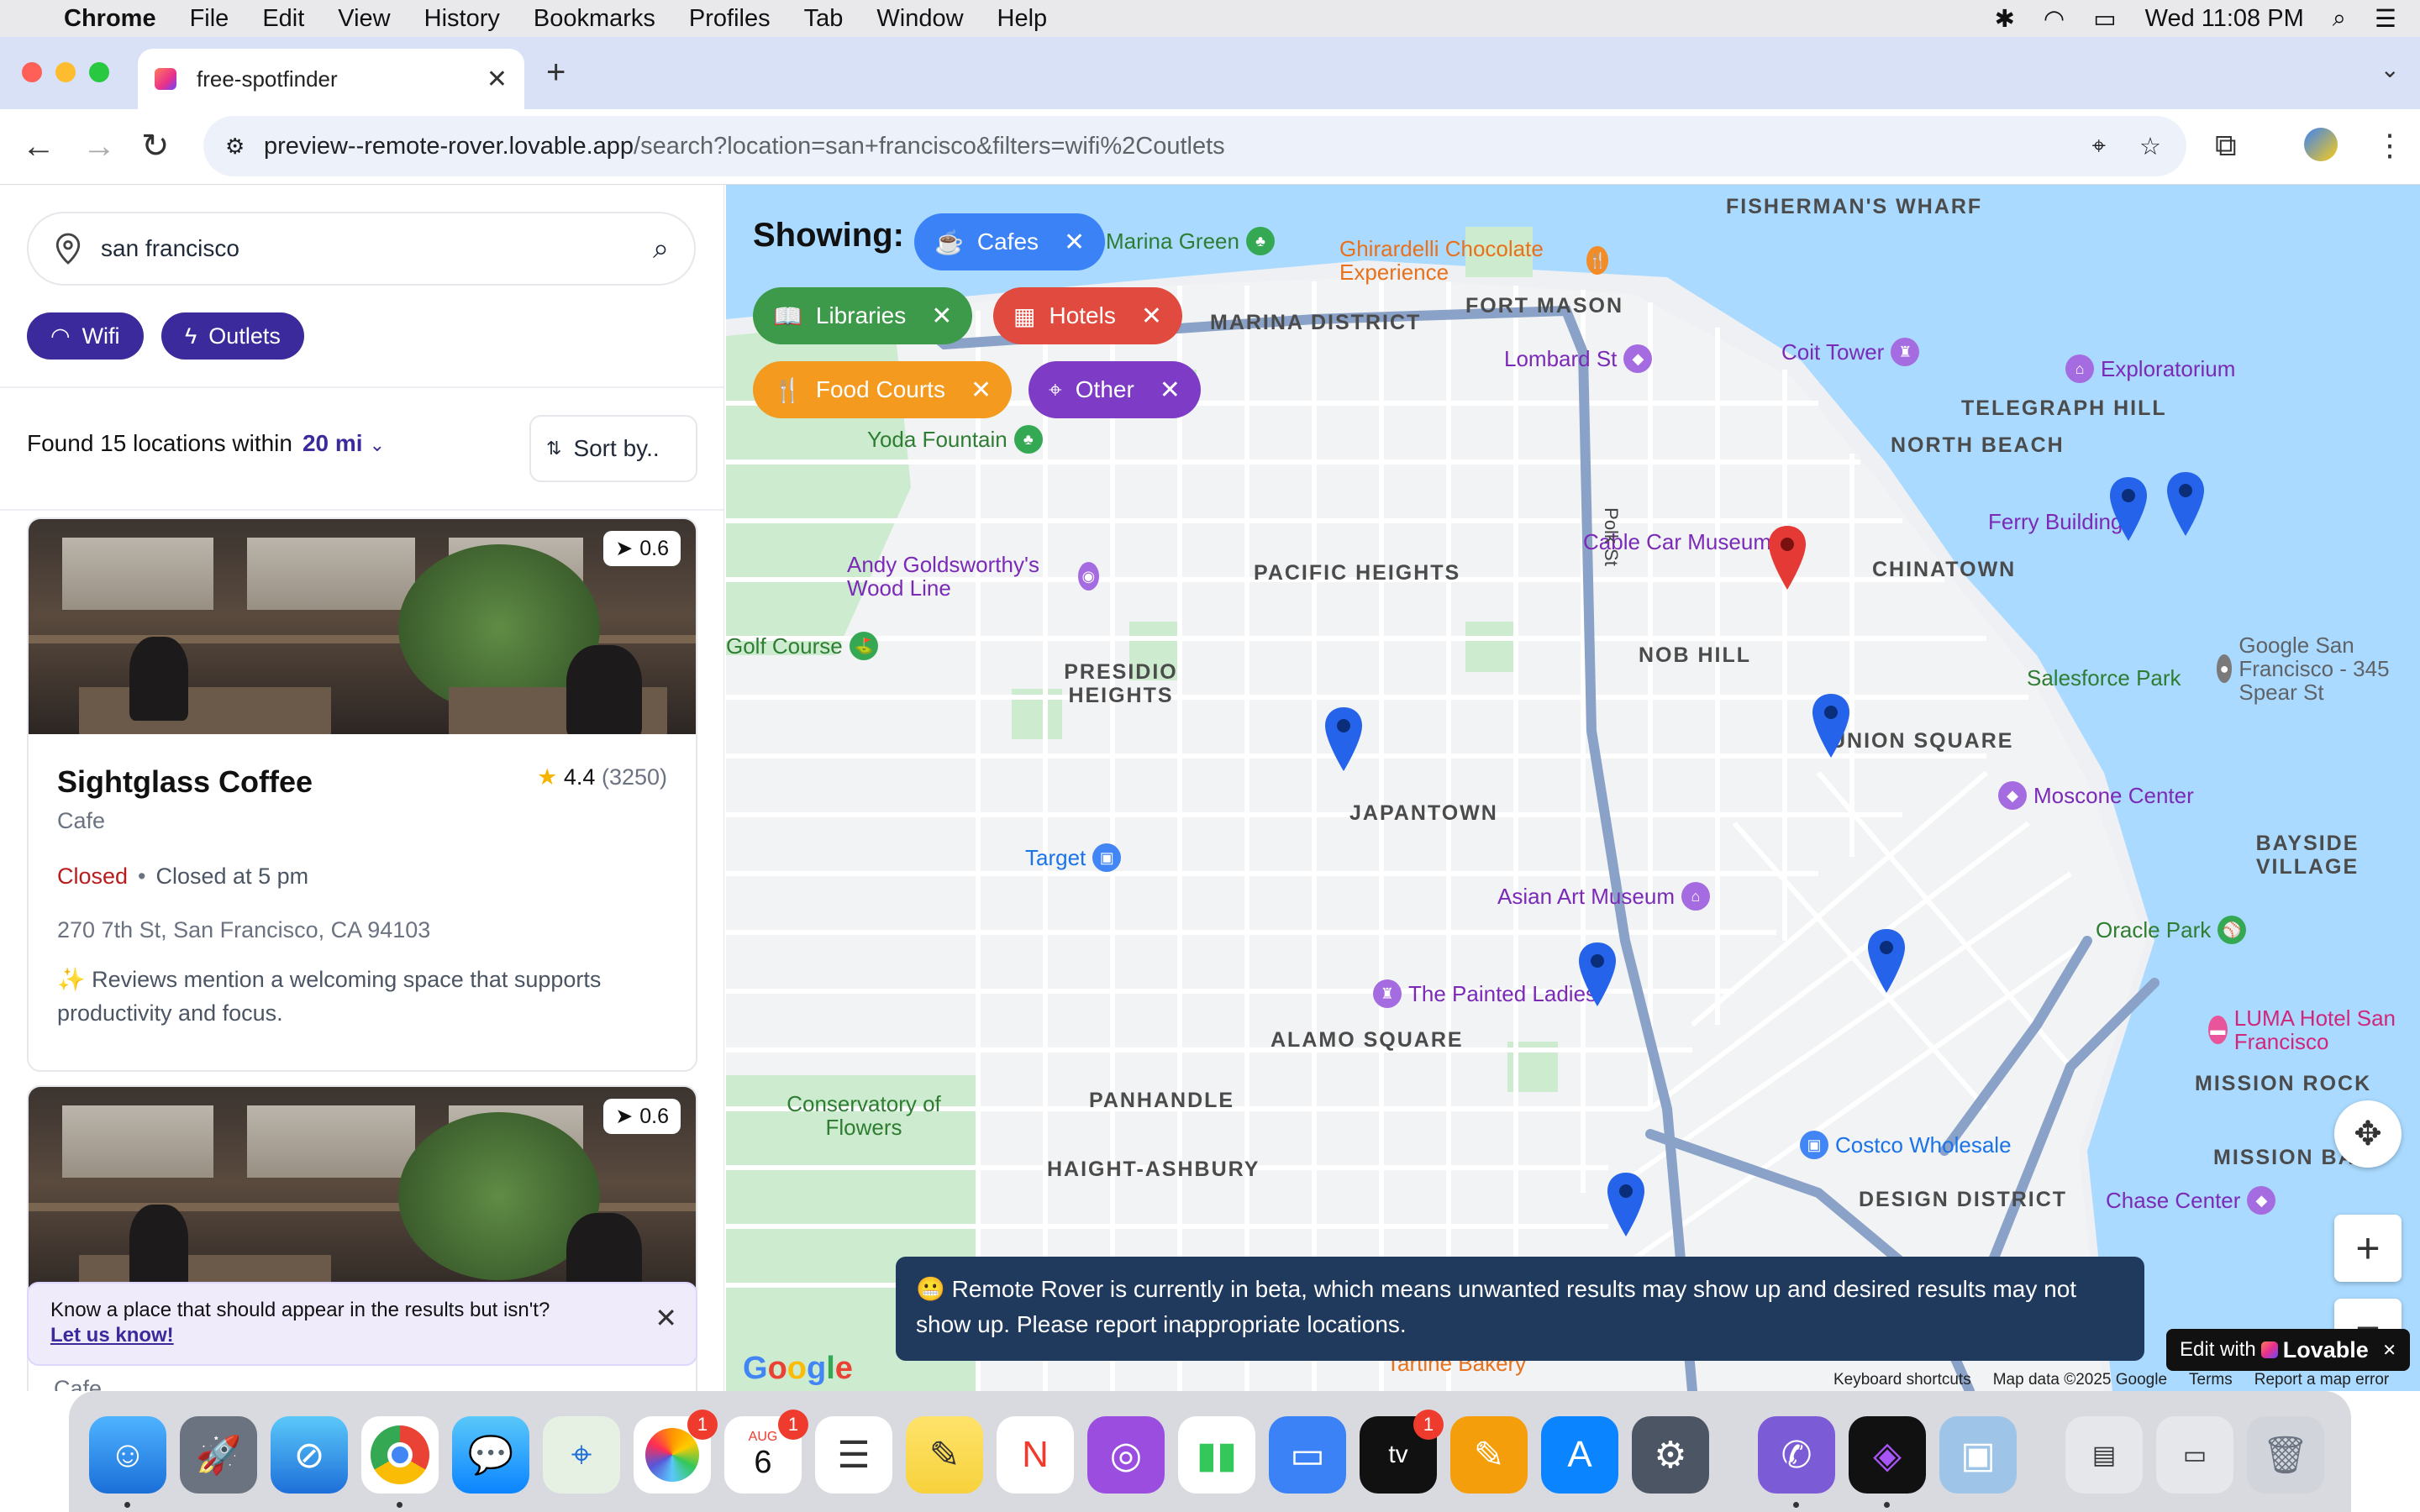 The height and width of the screenshot is (1512, 2420). What do you see at coordinates (99, 72) in the screenshot?
I see `zoom-window-button` at bounding box center [99, 72].